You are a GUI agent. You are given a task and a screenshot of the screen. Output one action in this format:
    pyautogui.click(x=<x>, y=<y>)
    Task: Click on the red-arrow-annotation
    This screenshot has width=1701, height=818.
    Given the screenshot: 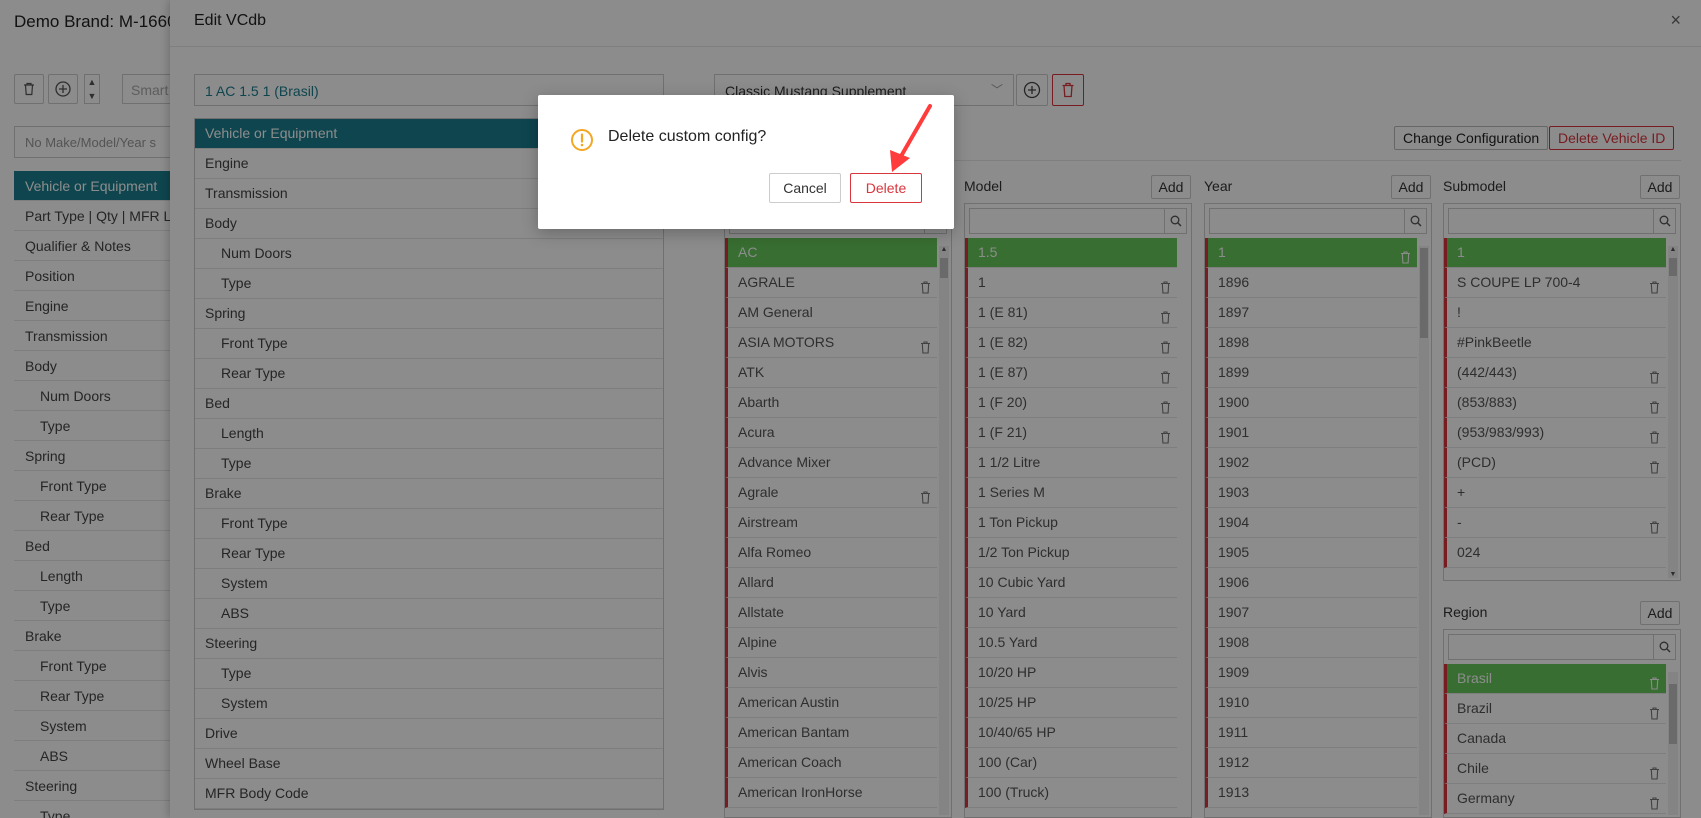 What is the action you would take?
    pyautogui.click(x=911, y=138)
    